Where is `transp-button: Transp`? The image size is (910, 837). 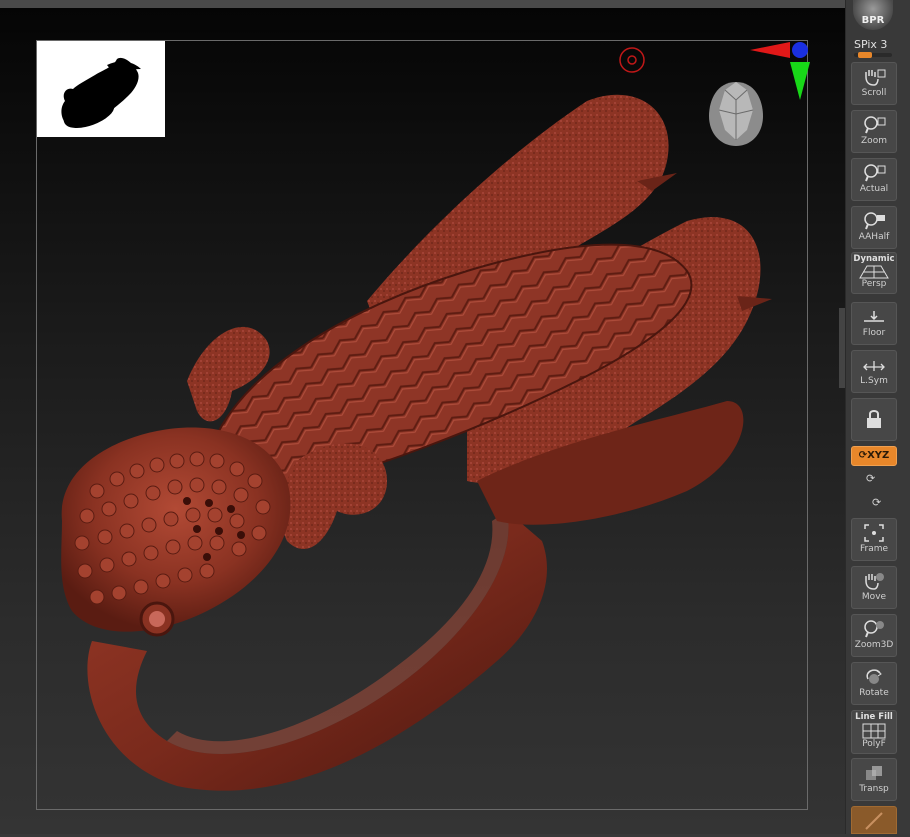 transp-button: Transp is located at coordinates (874, 779).